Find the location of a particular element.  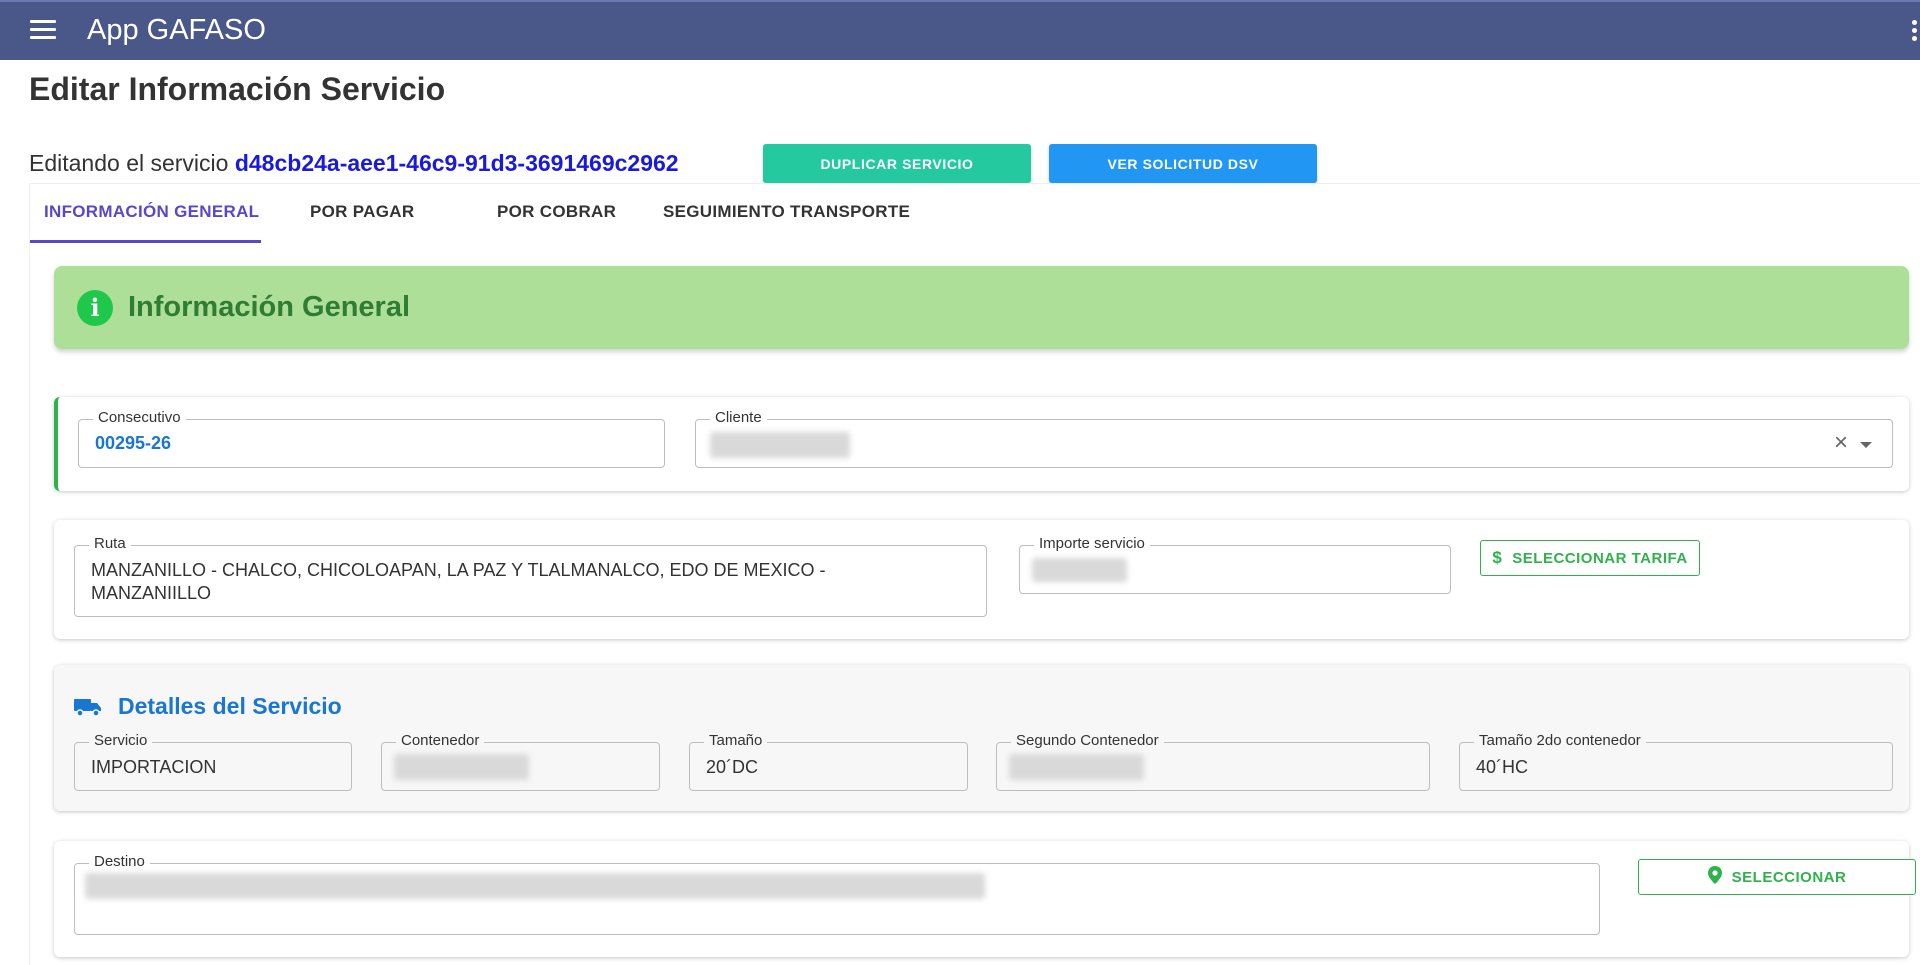

consecutivo-value: 00295-26 is located at coordinates (133, 443).